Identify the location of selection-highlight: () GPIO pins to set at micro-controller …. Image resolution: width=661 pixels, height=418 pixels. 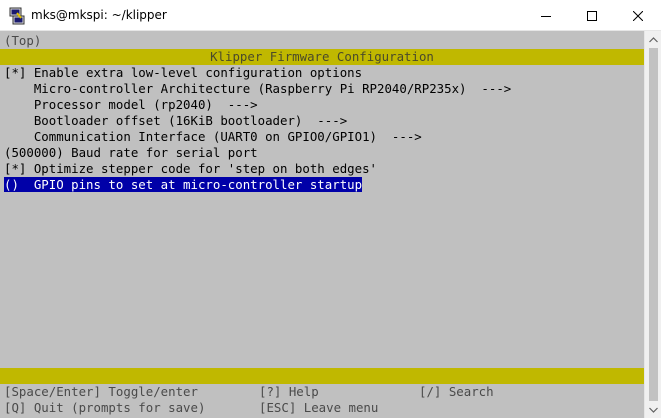
(183, 184).